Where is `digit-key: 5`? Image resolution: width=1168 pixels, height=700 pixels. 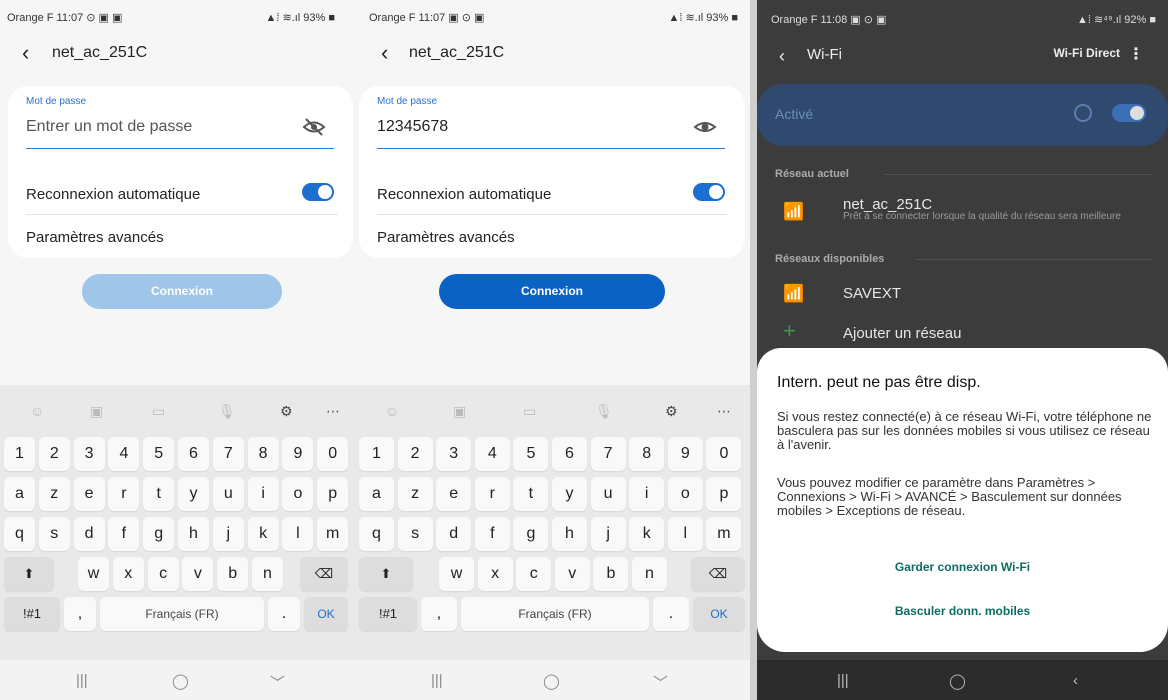
digit-key: 5 is located at coordinates (159, 454).